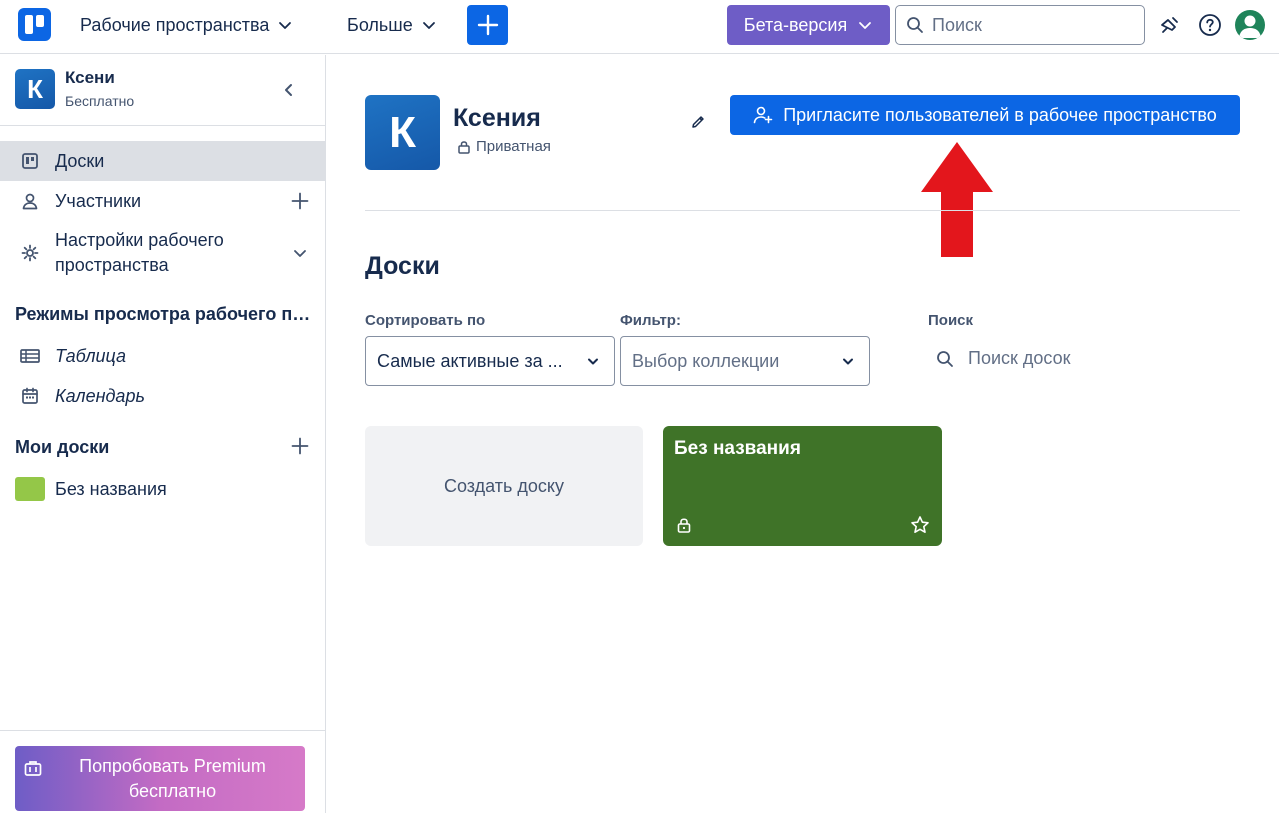 Image resolution: width=1279 pixels, height=813 pixels. Describe the element at coordinates (639, 27) in the screenshot. I see `top-navigation-bar: Рабочие пространства Больше Бета-версия` at that location.